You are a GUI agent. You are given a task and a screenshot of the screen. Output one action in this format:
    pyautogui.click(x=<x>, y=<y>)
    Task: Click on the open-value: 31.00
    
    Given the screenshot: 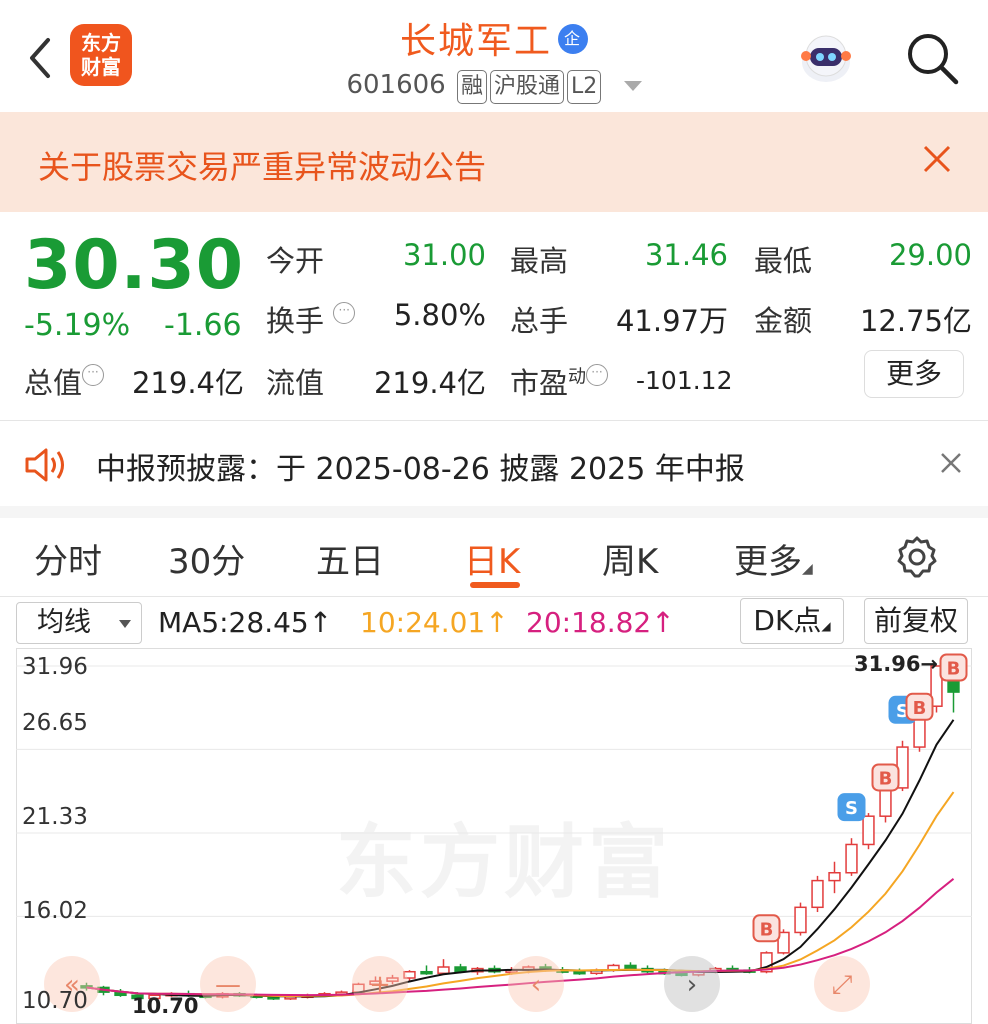 What is the action you would take?
    pyautogui.click(x=444, y=255)
    